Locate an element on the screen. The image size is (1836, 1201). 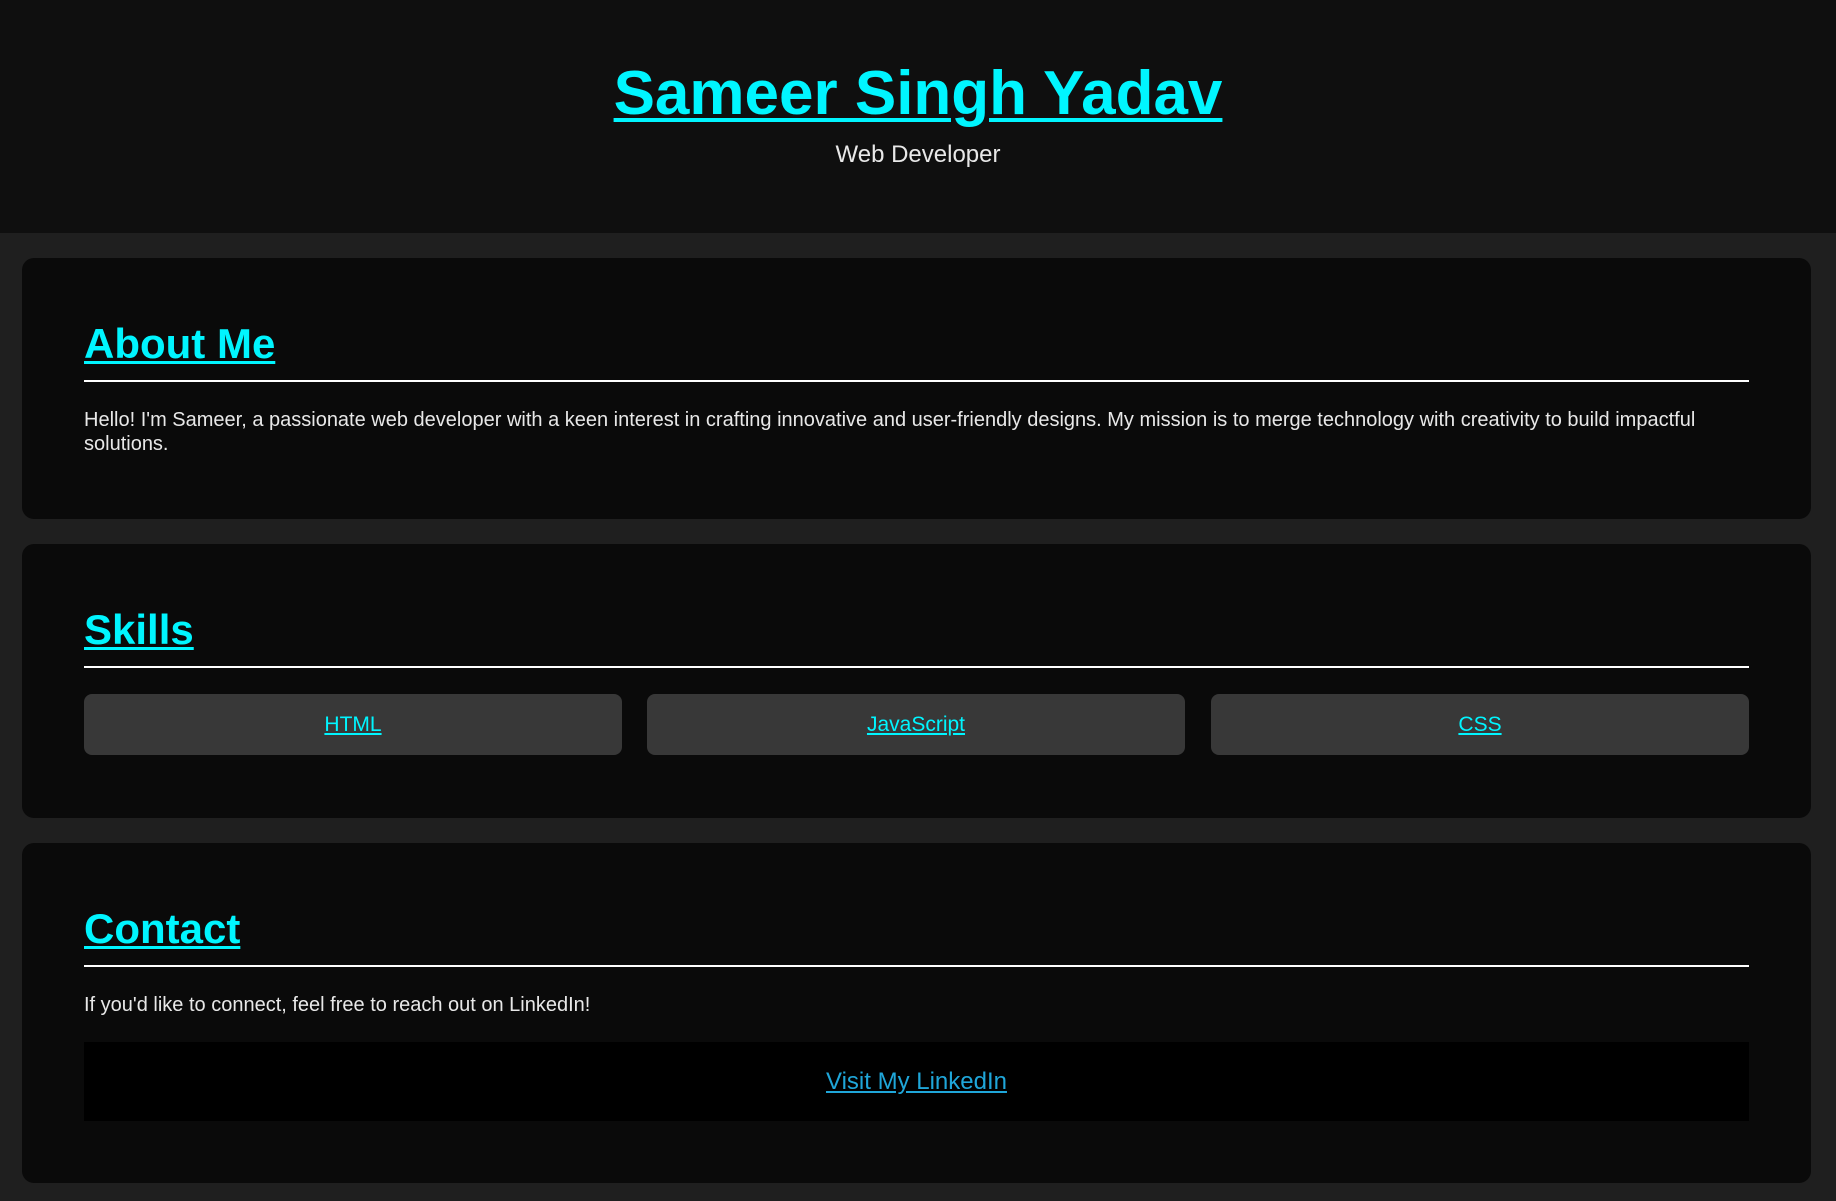
linkedin-box: Visit My LinkedIn is located at coordinates (916, 1081).